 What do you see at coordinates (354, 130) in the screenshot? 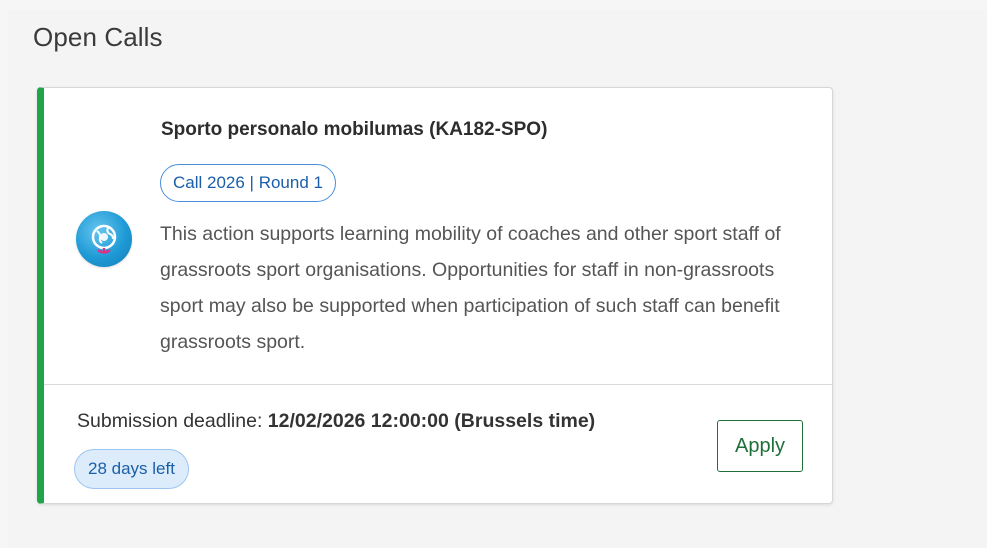
I see `call-title: Sporto personalo mobilumas (KA182-SPO)` at bounding box center [354, 130].